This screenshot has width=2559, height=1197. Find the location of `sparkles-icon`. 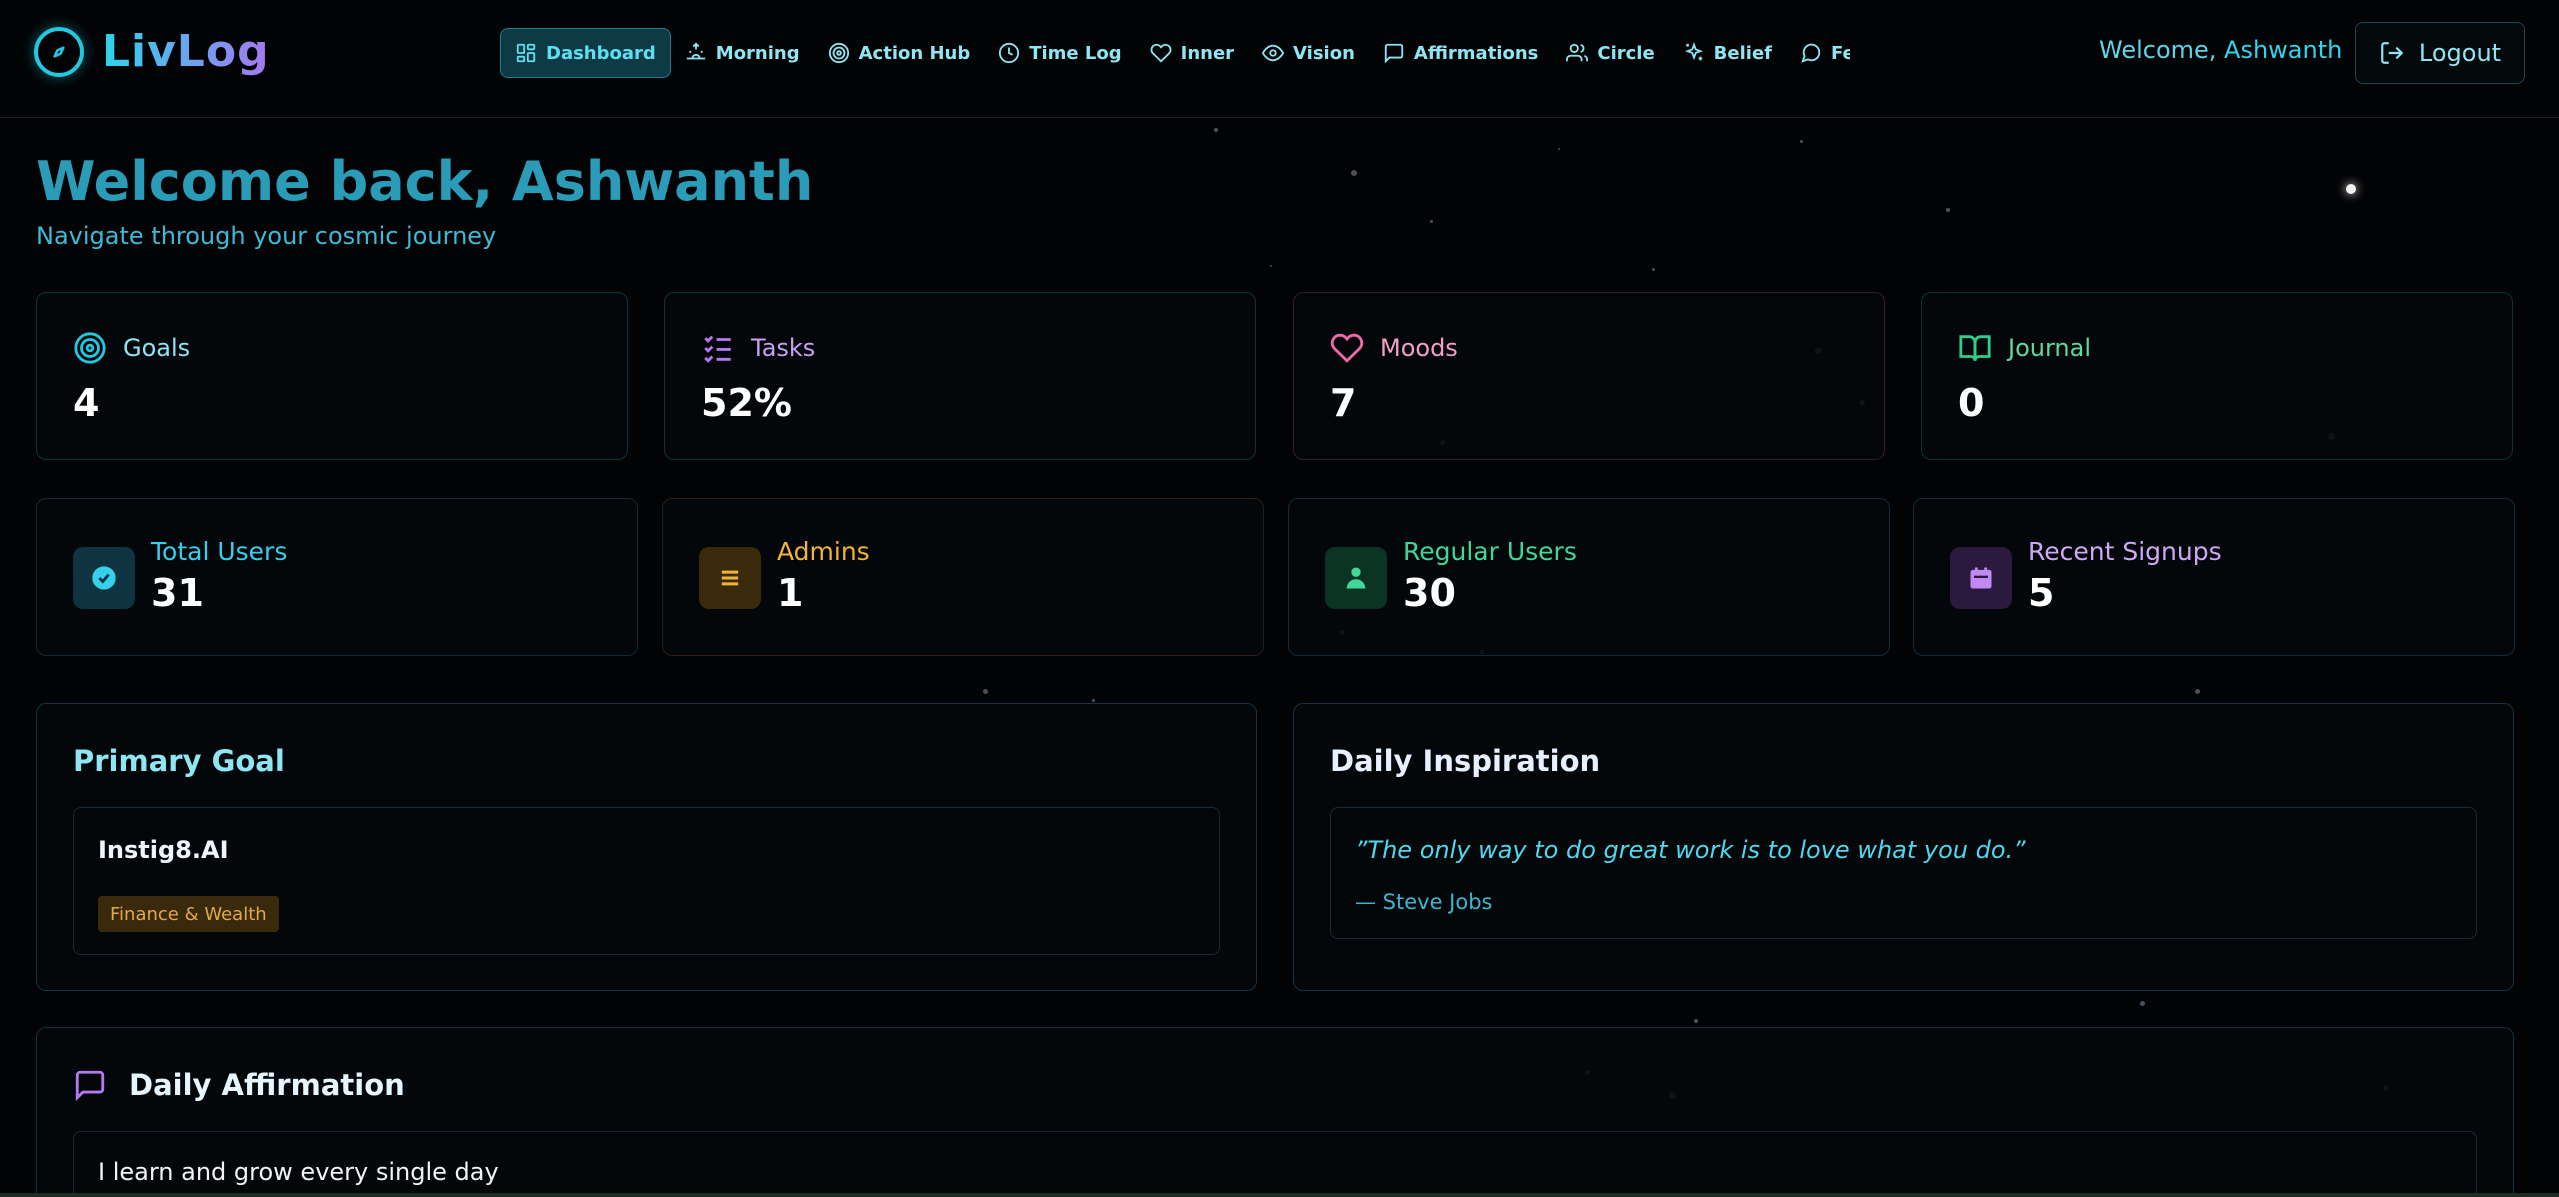

sparkles-icon is located at coordinates (1693, 51).